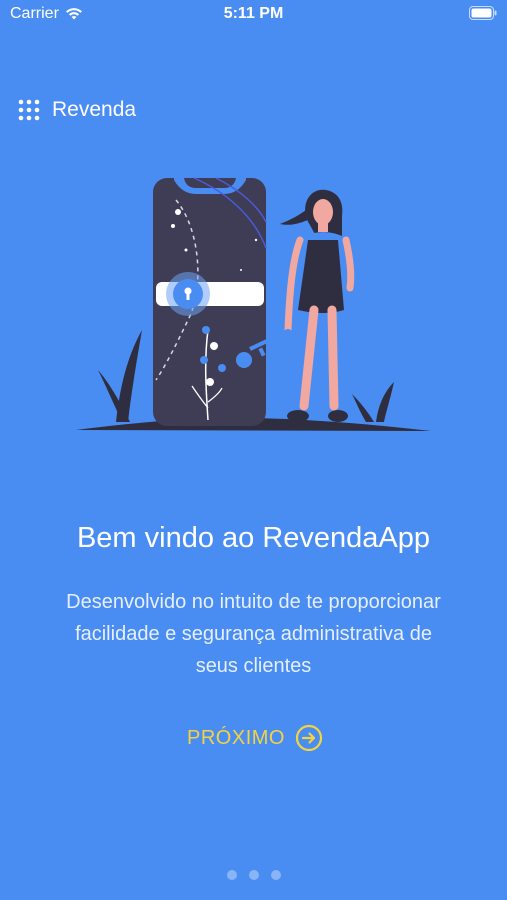 Image resolution: width=507 pixels, height=900 pixels. I want to click on woman-figure, so click(317, 305).